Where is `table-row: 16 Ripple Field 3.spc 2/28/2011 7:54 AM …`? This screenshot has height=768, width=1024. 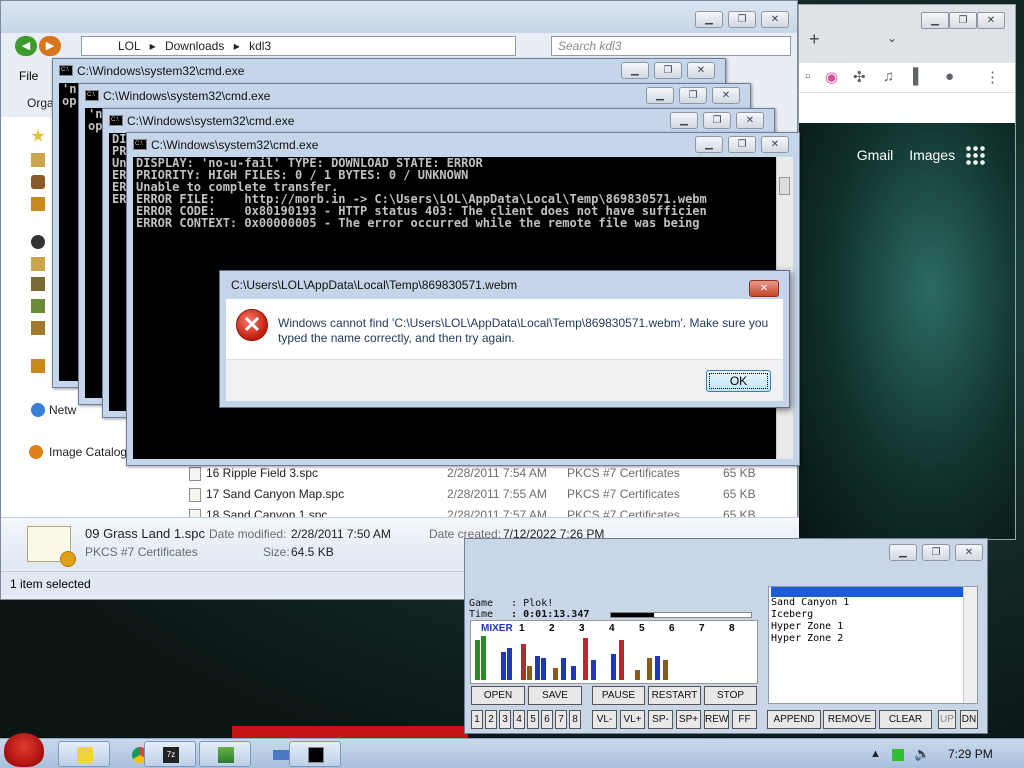 table-row: 16 Ripple Field 3.spc 2/28/2011 7:54 AM … is located at coordinates (483, 473).